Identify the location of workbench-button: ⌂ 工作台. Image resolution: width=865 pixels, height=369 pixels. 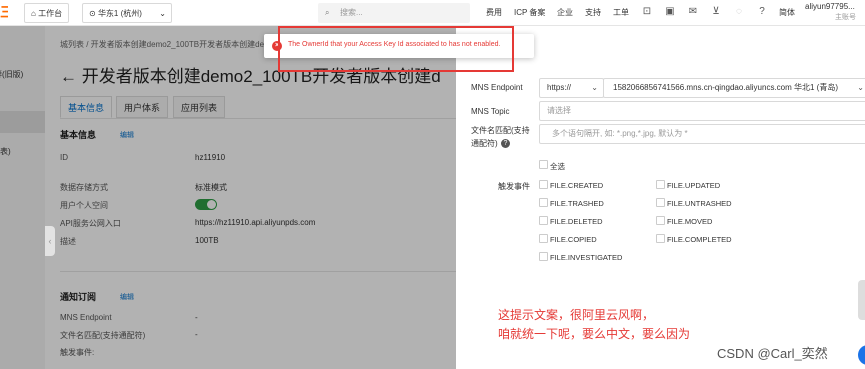
(47, 13).